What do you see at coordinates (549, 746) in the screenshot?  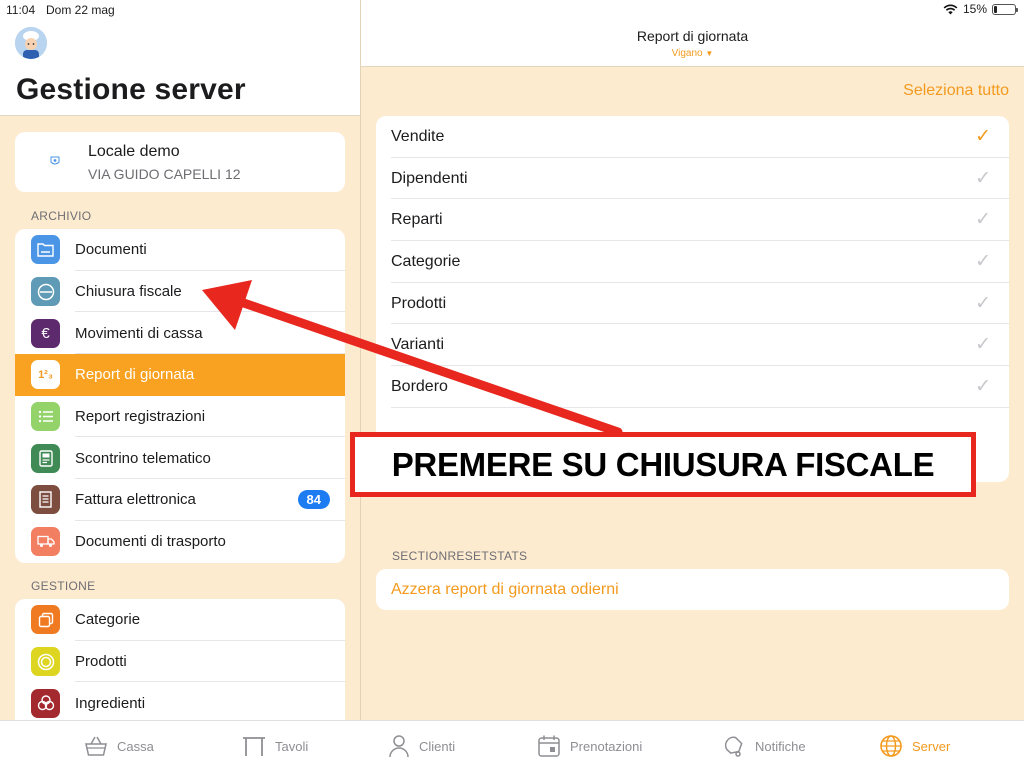 I see `calendar-icon` at bounding box center [549, 746].